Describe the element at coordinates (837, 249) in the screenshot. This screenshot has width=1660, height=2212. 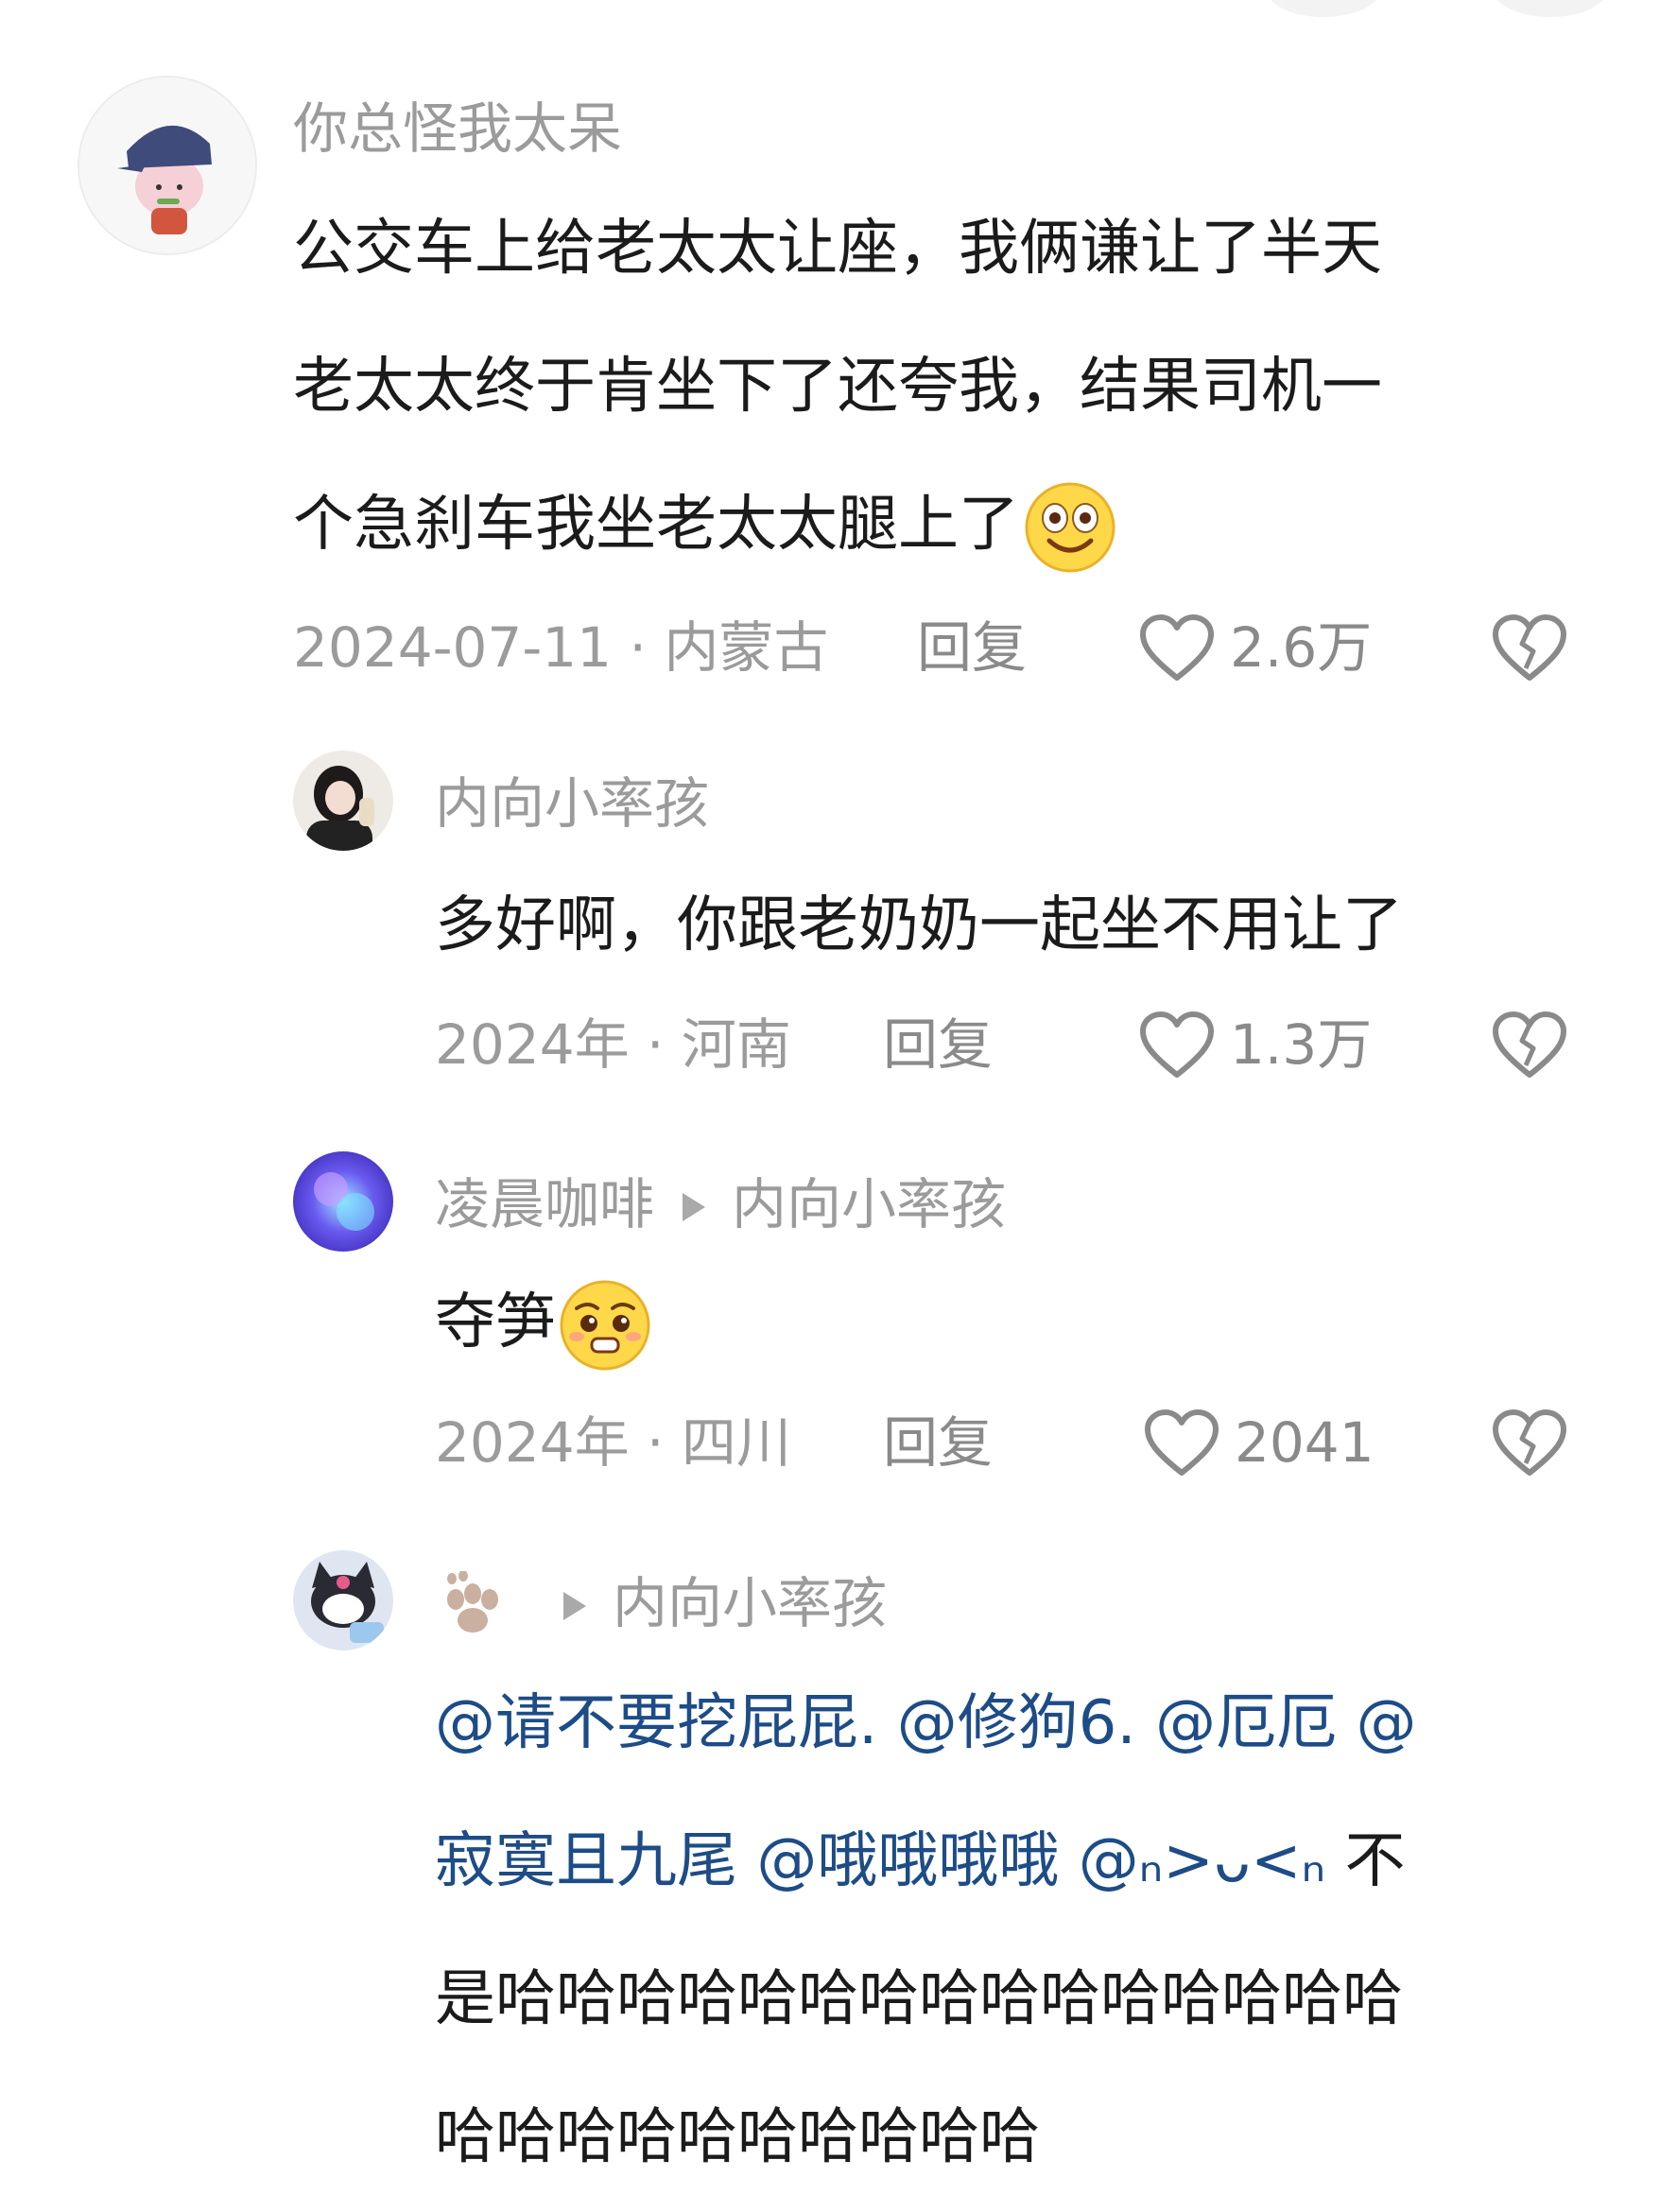
I see `comment-line: 公交车上给老太太让座，我俩谦让了半天` at that location.